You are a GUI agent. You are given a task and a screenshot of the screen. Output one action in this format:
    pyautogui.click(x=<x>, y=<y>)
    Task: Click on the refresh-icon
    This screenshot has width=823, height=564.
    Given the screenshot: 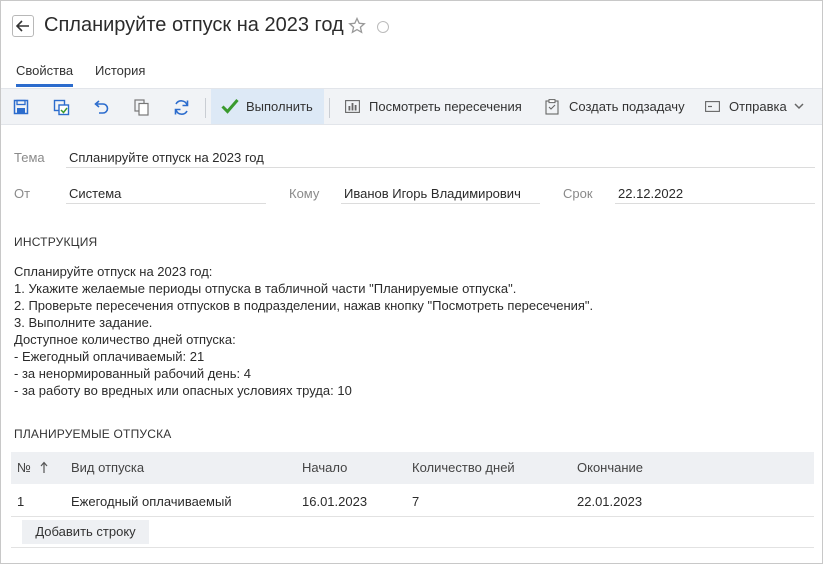 What is the action you would take?
    pyautogui.click(x=181, y=107)
    